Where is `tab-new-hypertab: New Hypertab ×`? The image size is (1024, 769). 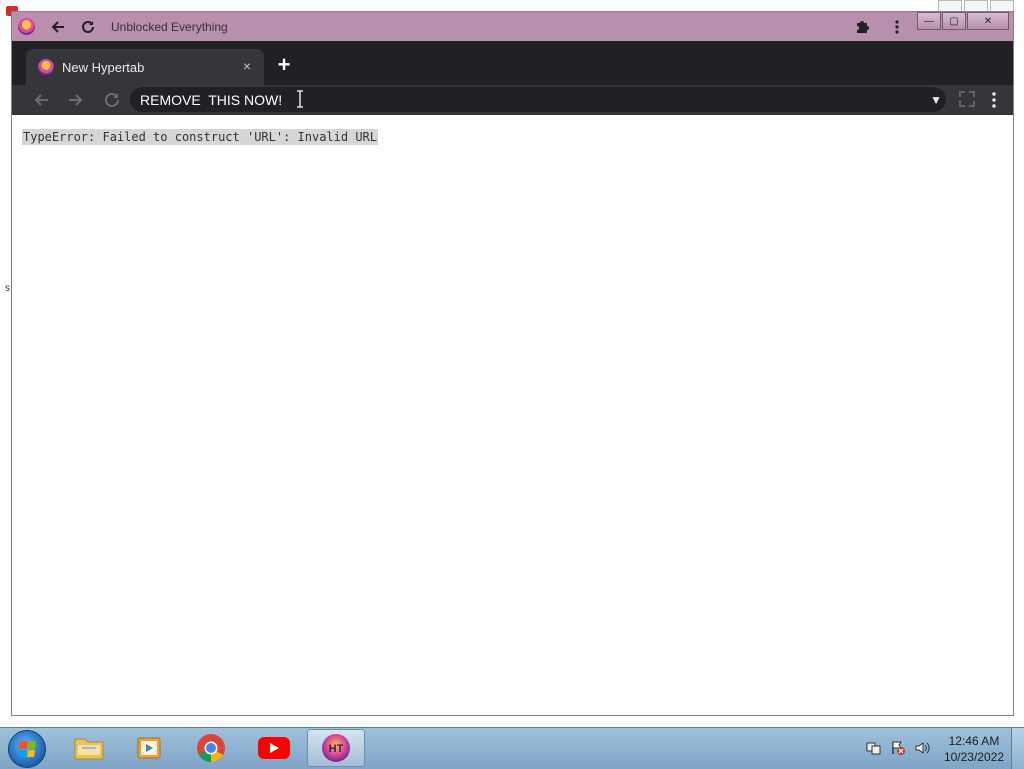 tab-new-hypertab: New Hypertab × is located at coordinates (145, 67).